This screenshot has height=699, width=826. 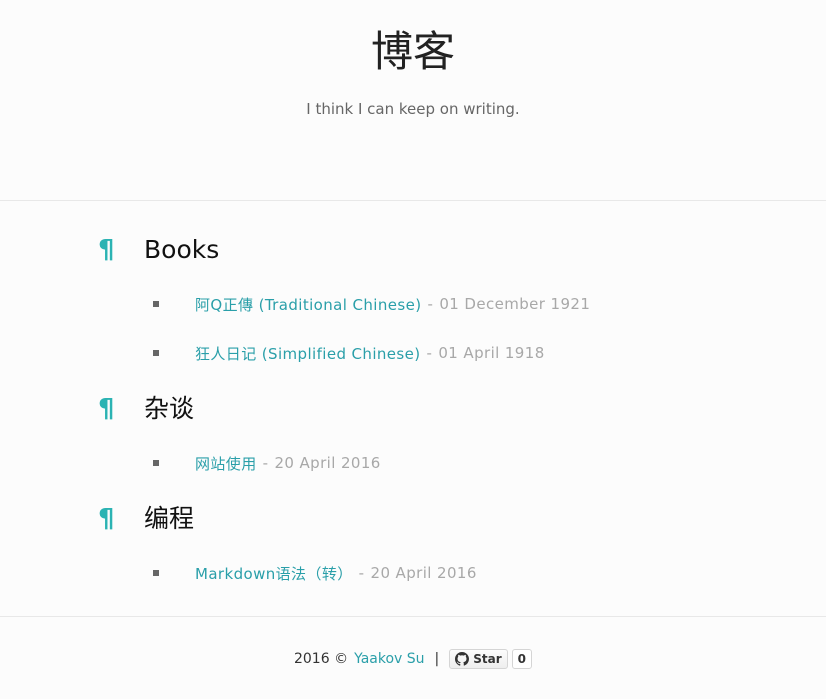 I want to click on section-heading-misc: ¶ 杂谈, so click(x=146, y=409).